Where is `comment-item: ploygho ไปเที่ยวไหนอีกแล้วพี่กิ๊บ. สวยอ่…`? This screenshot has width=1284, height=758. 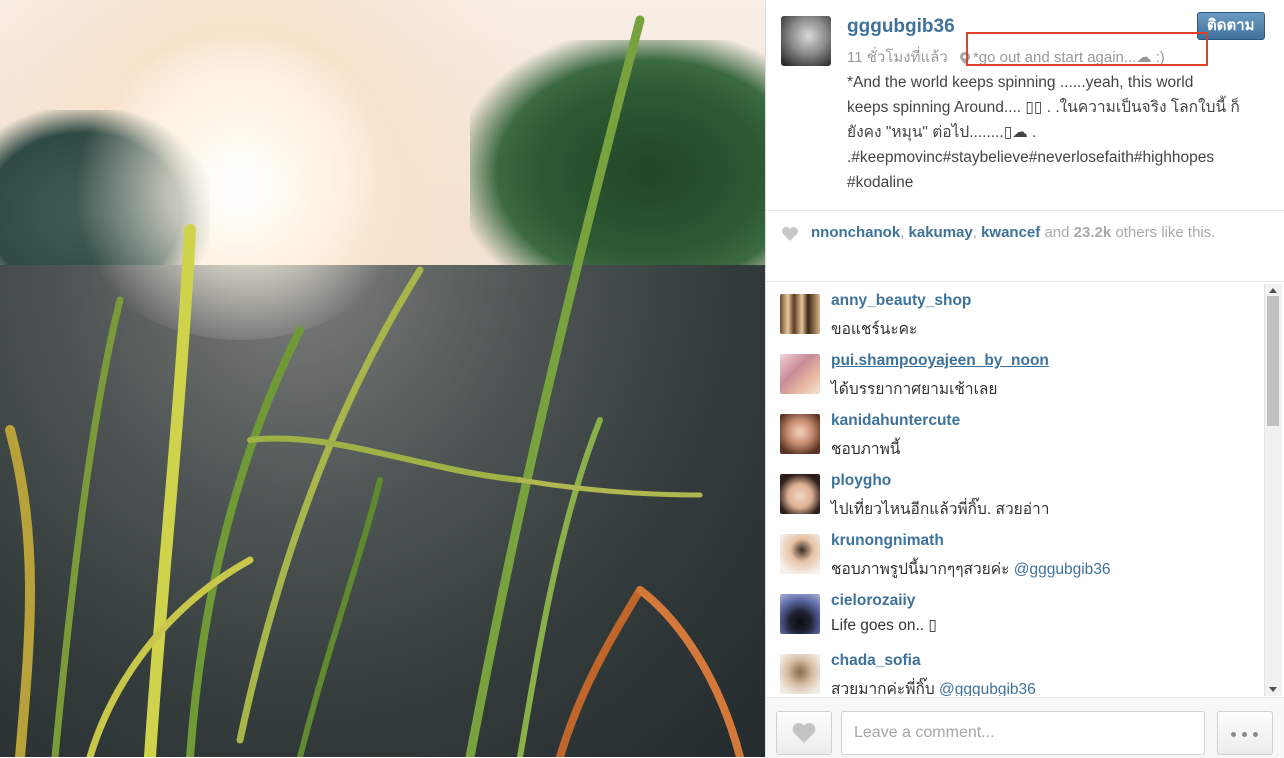
comment-item: ploygho ไปเที่ยวไหนอีกแล้วพี่กิ๊บ. สวยอ่… is located at coordinates (1015, 492).